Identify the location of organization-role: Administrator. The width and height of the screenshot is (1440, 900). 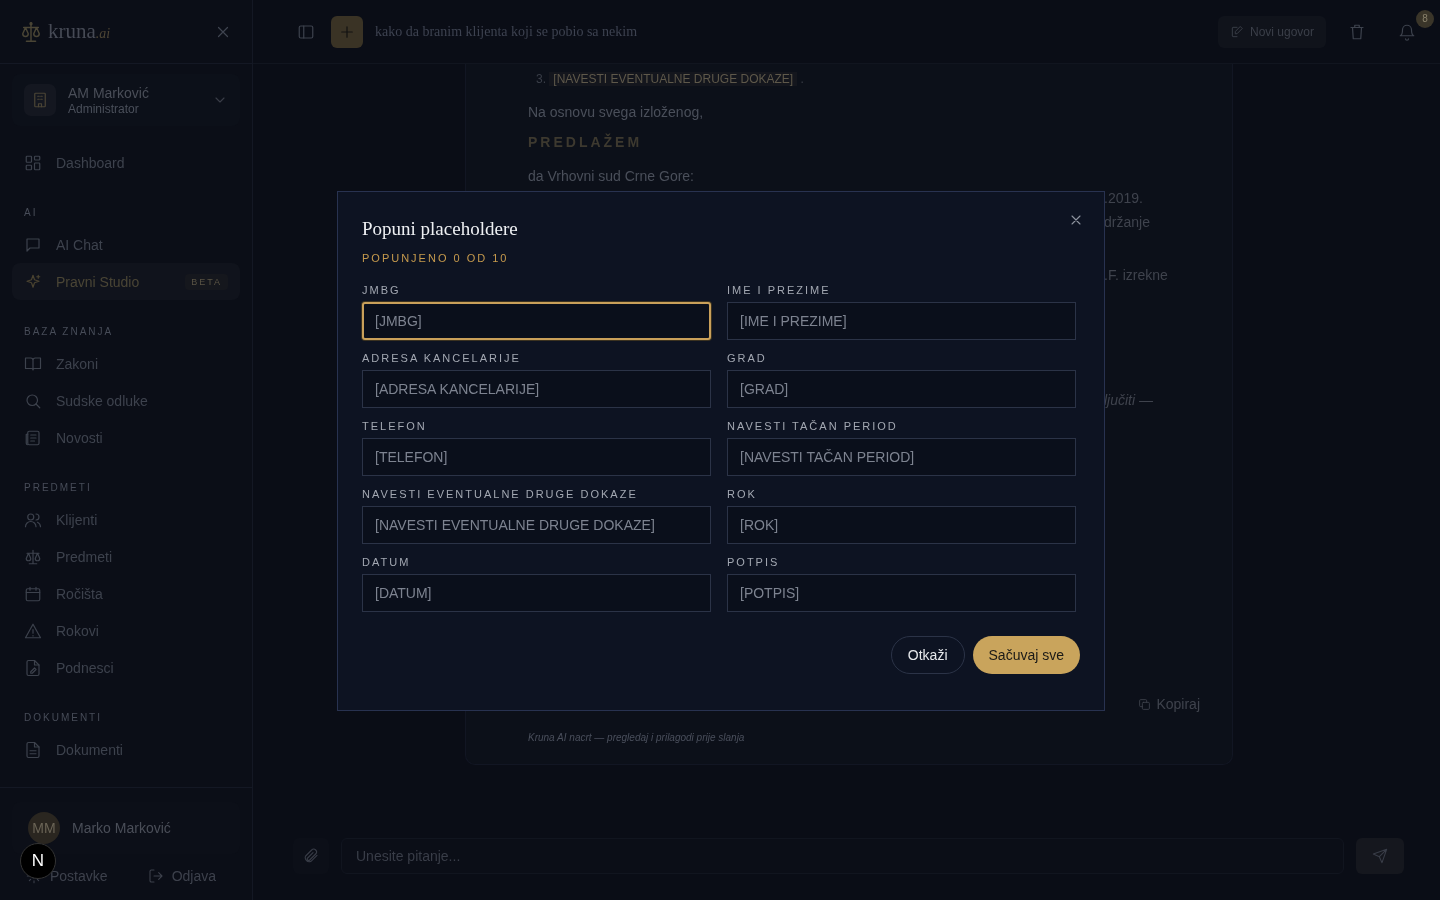
(104, 108).